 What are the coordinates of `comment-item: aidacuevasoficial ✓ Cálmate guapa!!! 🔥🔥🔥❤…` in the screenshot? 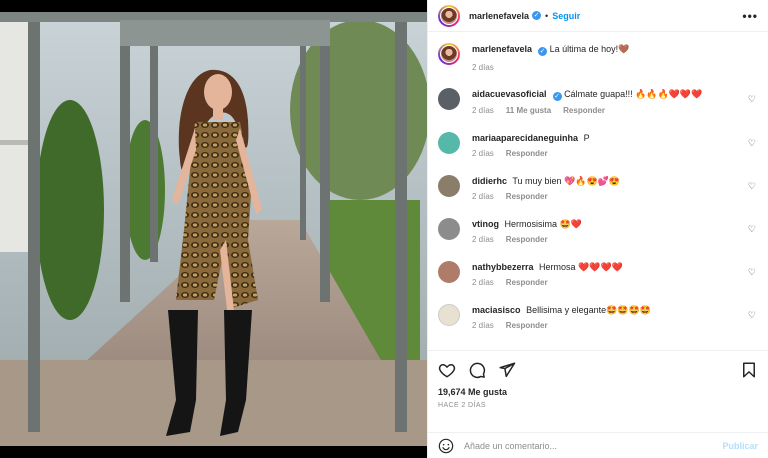 It's located at (598, 101).